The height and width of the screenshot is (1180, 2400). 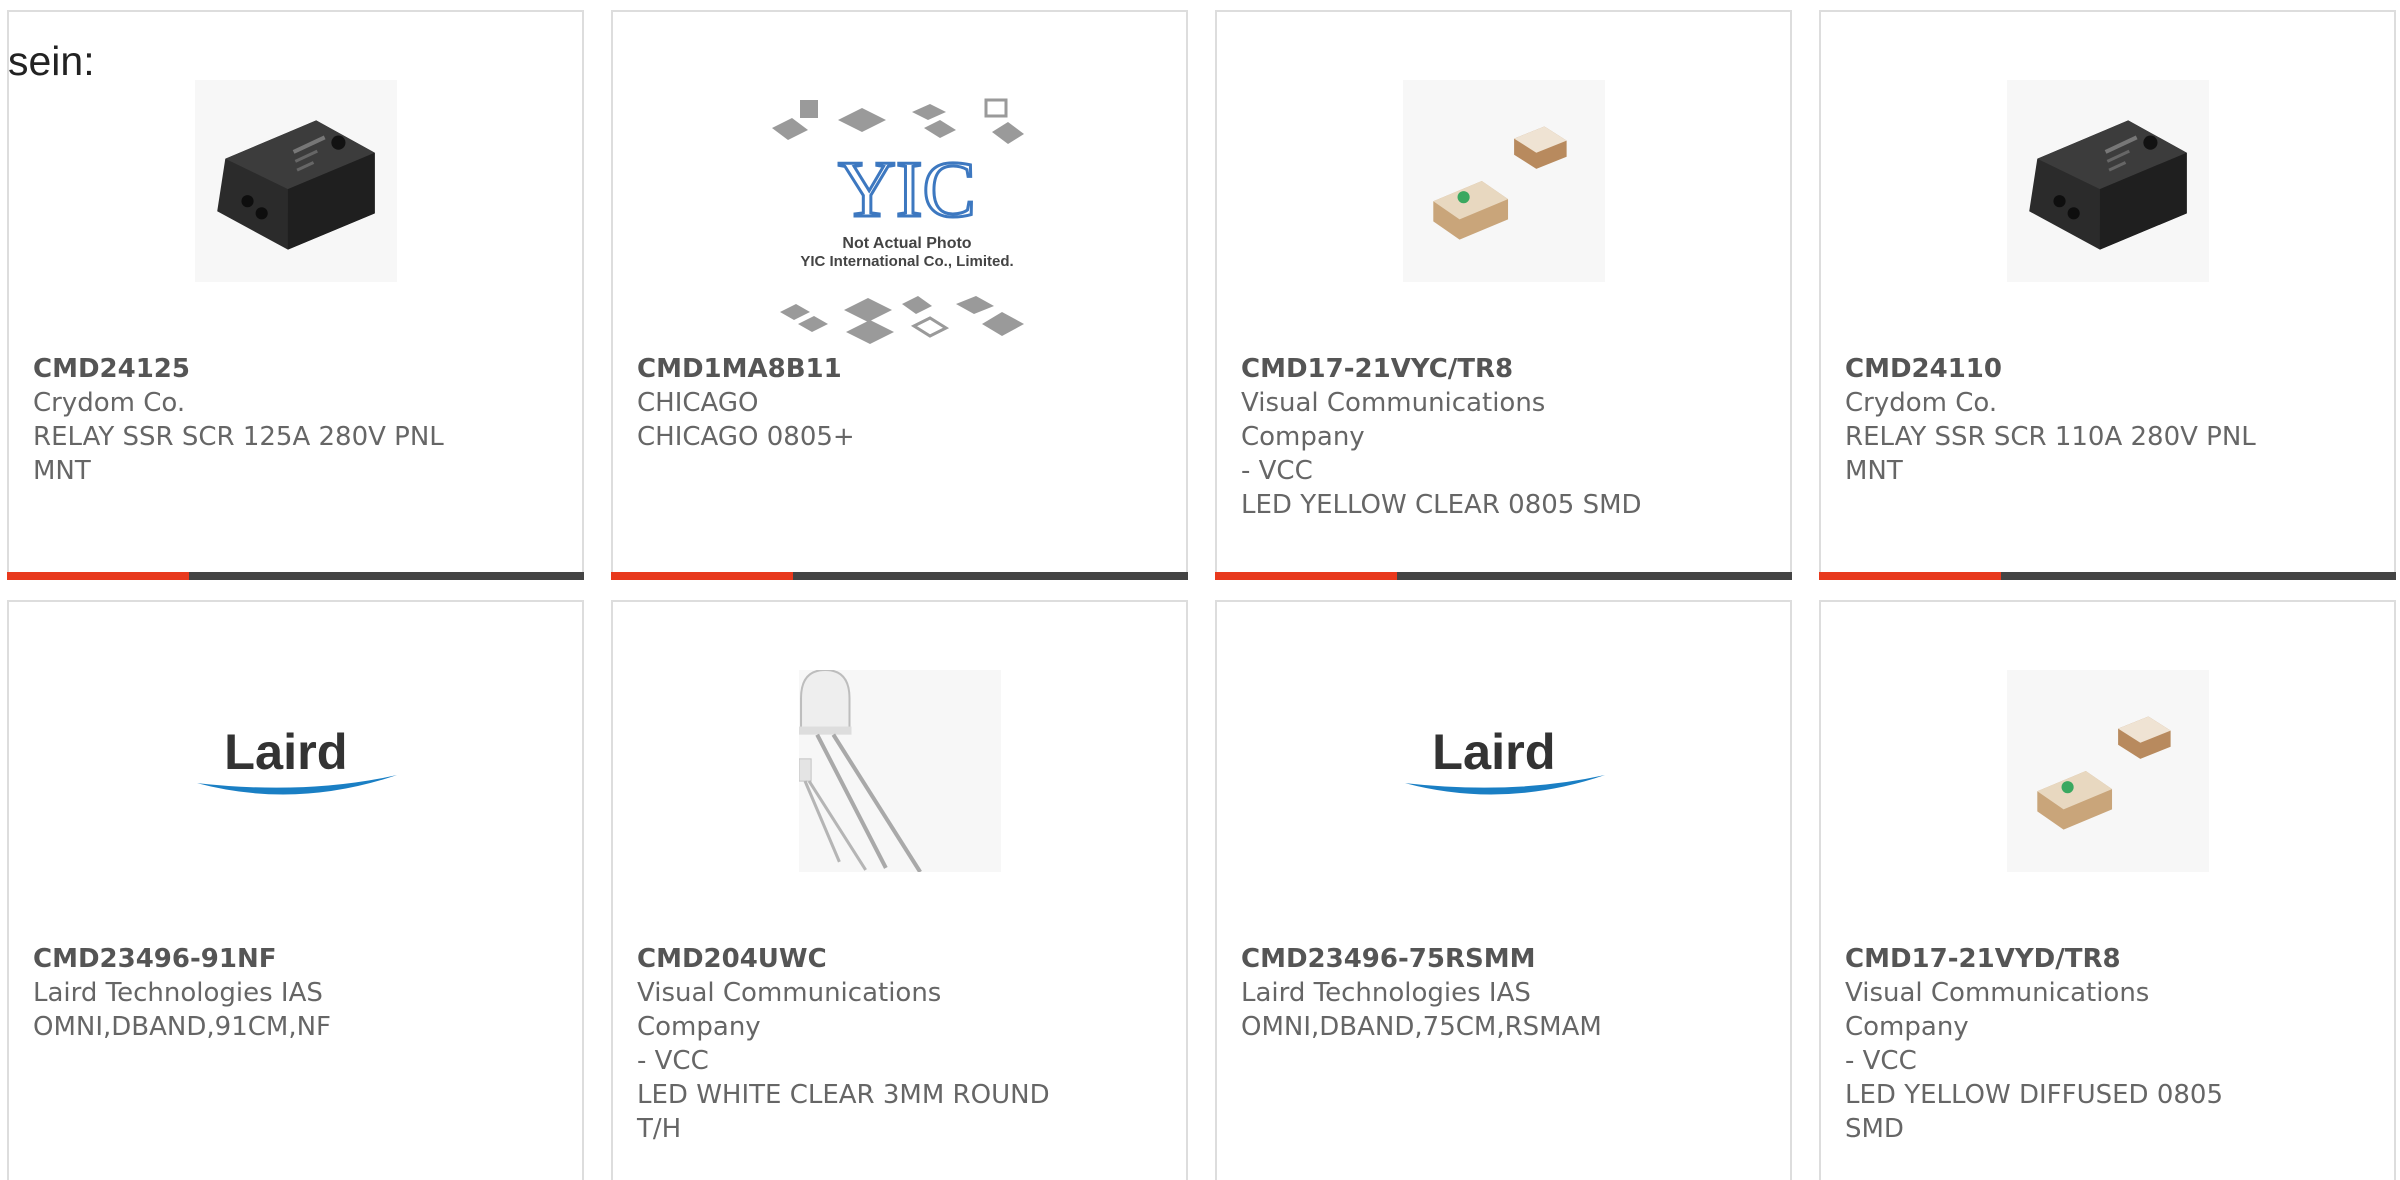 I want to click on svg-text:YIC International Co., Limited: YIC International Co., Limited., so click(x=906, y=261).